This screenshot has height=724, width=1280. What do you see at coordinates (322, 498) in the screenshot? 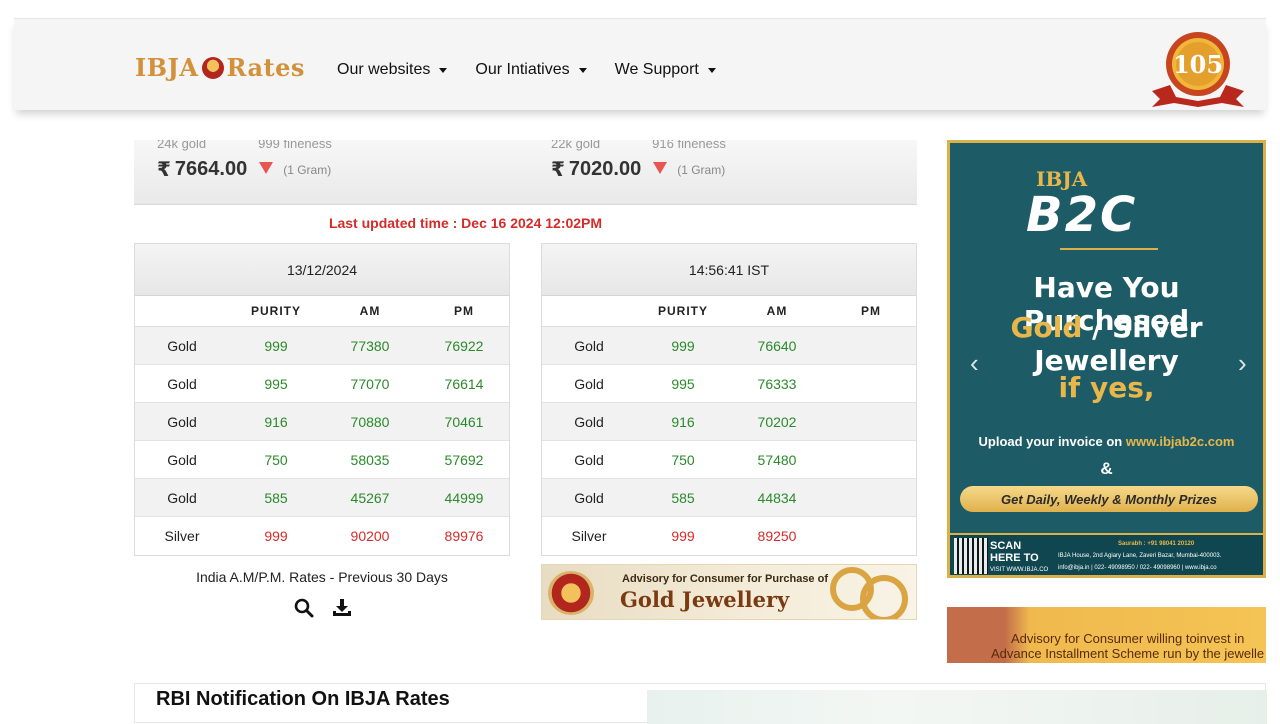
I see `table-row: Gold 585 45267 44999` at bounding box center [322, 498].